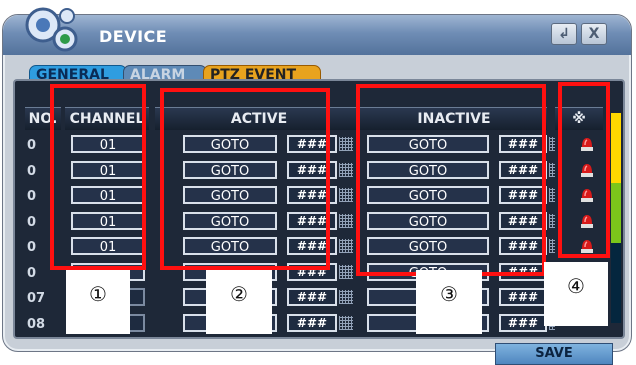 This screenshot has width=636, height=365. Describe the element at coordinates (239, 302) in the screenshot. I see `callout-label-2: ②` at that location.